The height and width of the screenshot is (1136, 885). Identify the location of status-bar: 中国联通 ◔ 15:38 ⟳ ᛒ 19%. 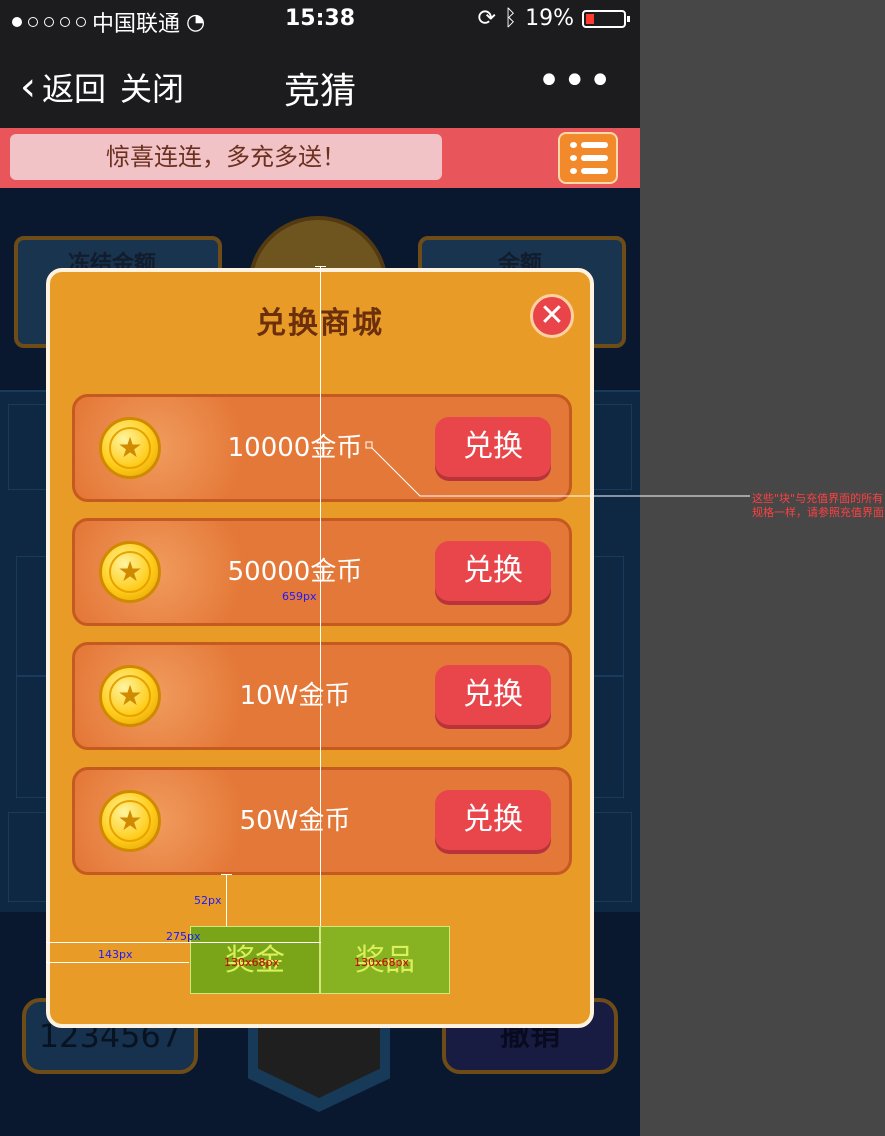
(320, 20).